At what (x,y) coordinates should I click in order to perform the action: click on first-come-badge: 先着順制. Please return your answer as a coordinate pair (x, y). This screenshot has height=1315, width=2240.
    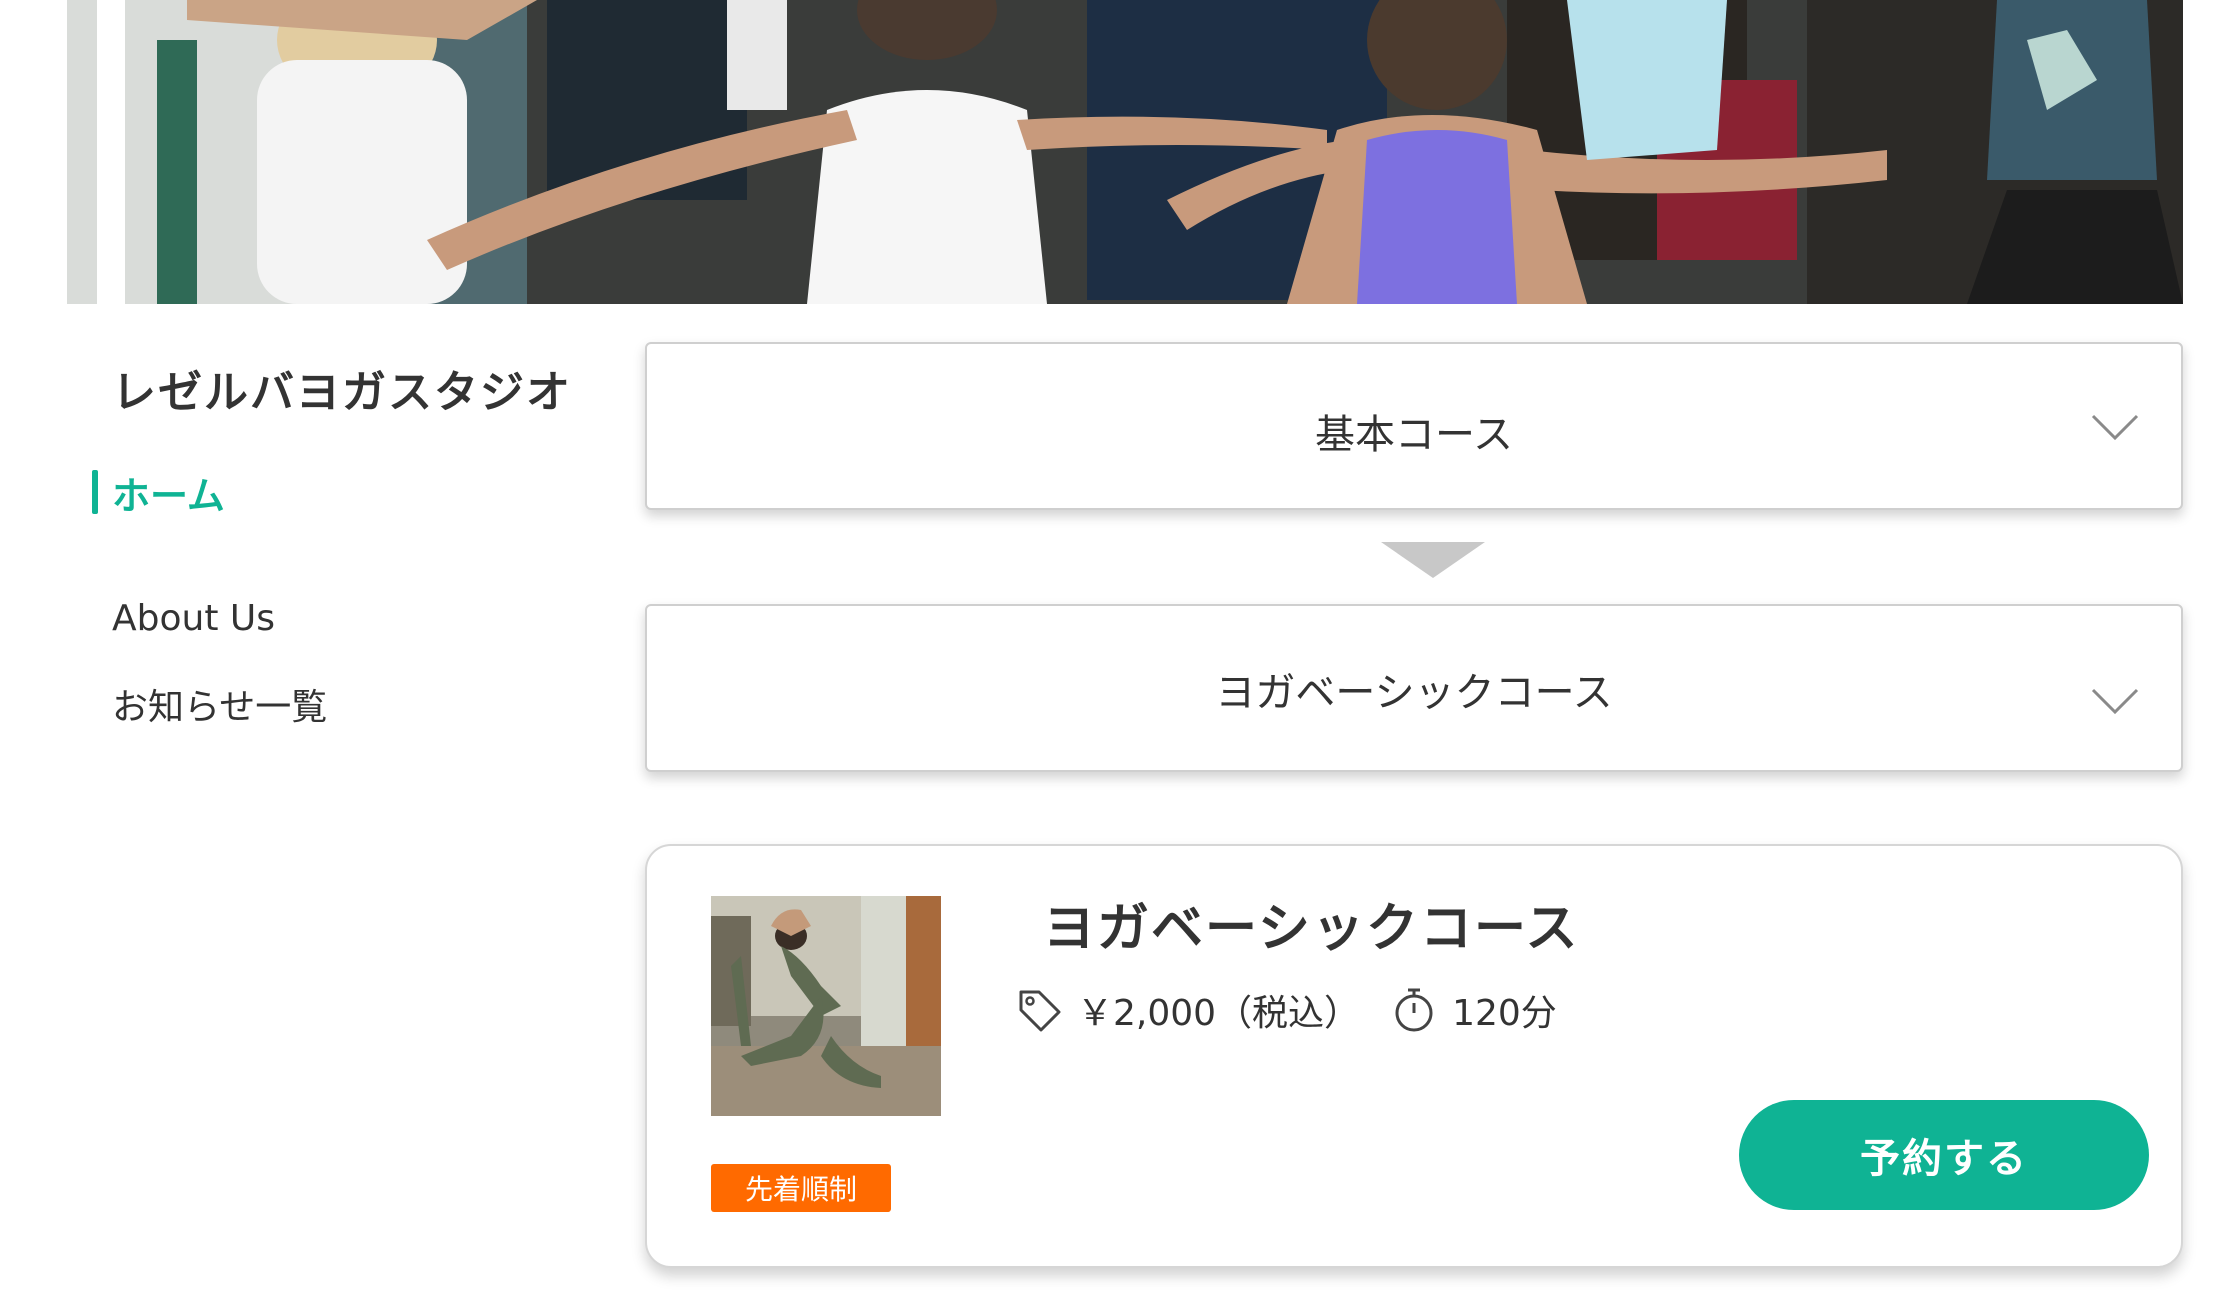
    Looking at the image, I should click on (801, 1188).